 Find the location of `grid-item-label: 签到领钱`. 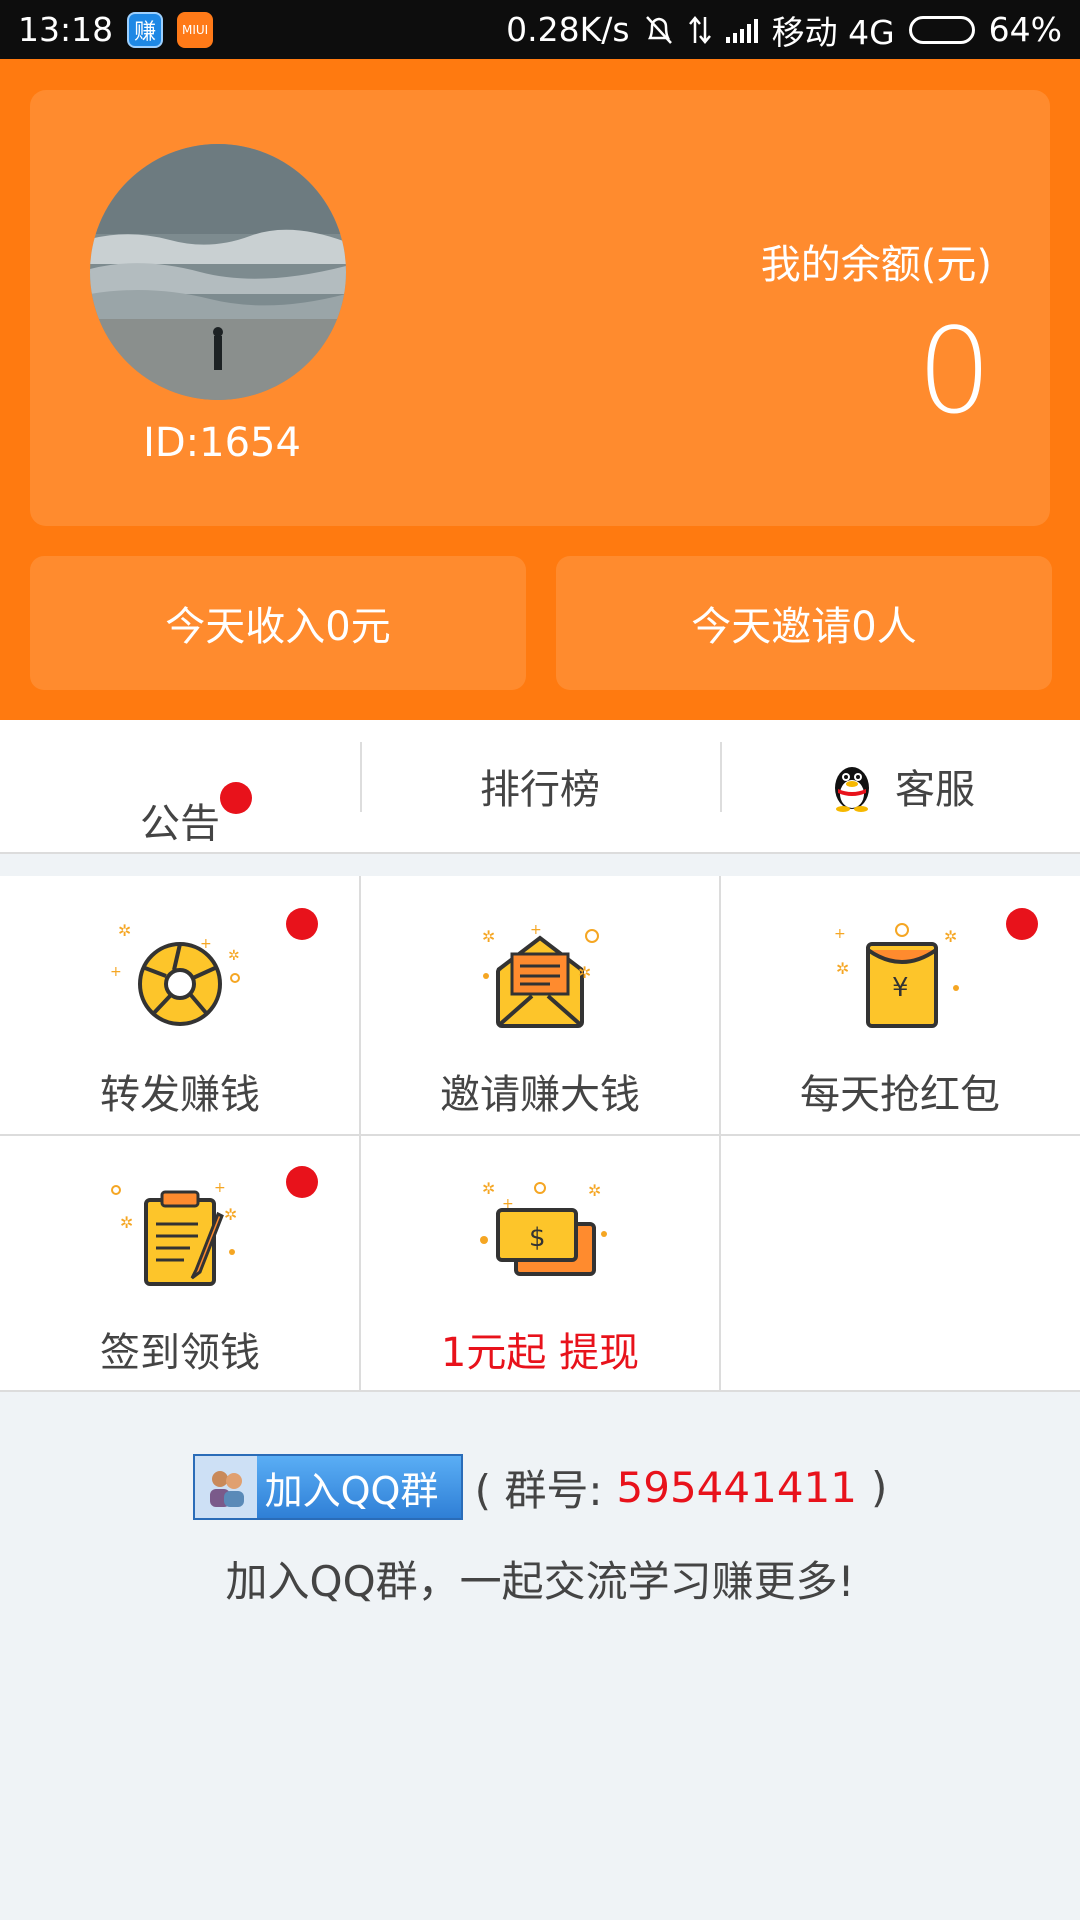

grid-item-label: 签到领钱 is located at coordinates (180, 1353).